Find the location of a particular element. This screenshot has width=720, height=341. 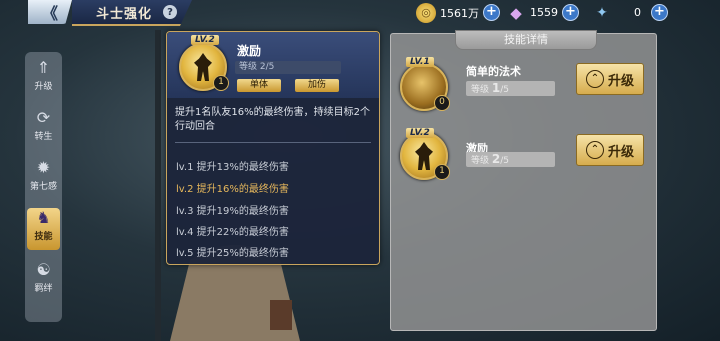

skill-card-2: 1 LV.2 激励 等级 2/5 ⌃ 升级 is located at coordinates (523, 158).